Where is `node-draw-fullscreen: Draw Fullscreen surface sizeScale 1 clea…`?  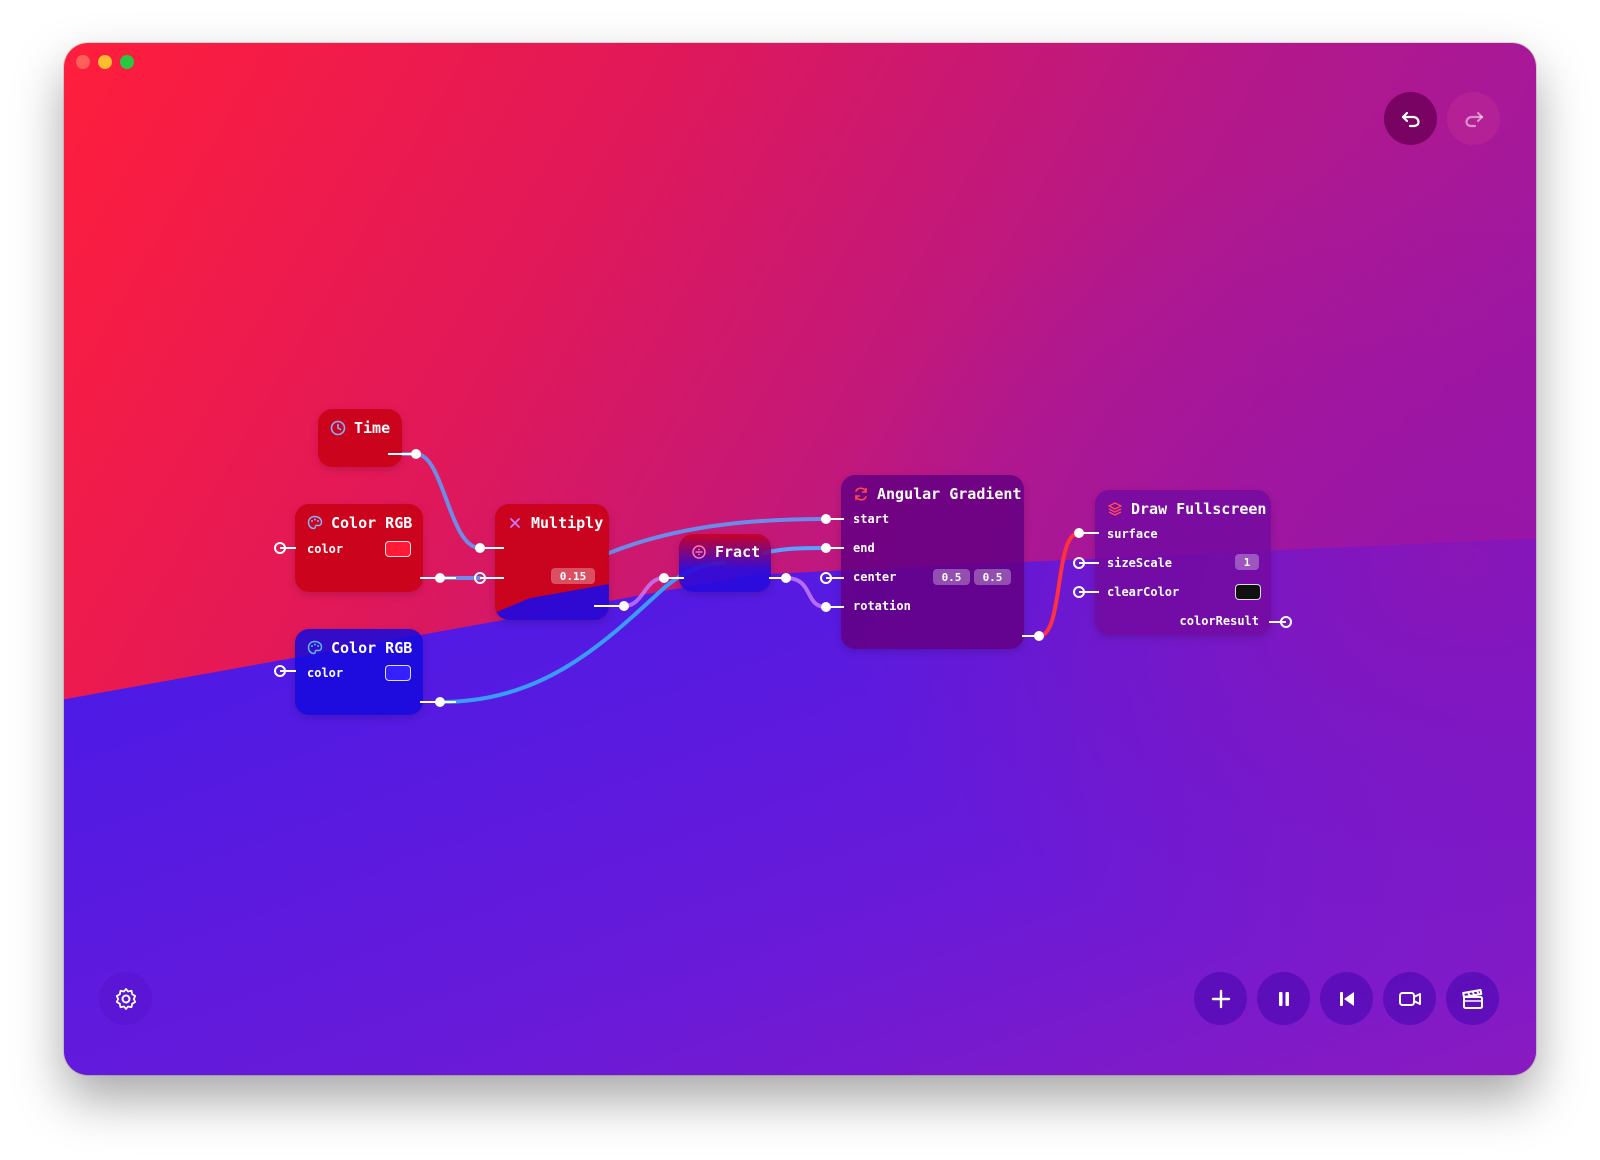
node-draw-fullscreen: Draw Fullscreen surface sizeScale 1 clea… is located at coordinates (1183, 562).